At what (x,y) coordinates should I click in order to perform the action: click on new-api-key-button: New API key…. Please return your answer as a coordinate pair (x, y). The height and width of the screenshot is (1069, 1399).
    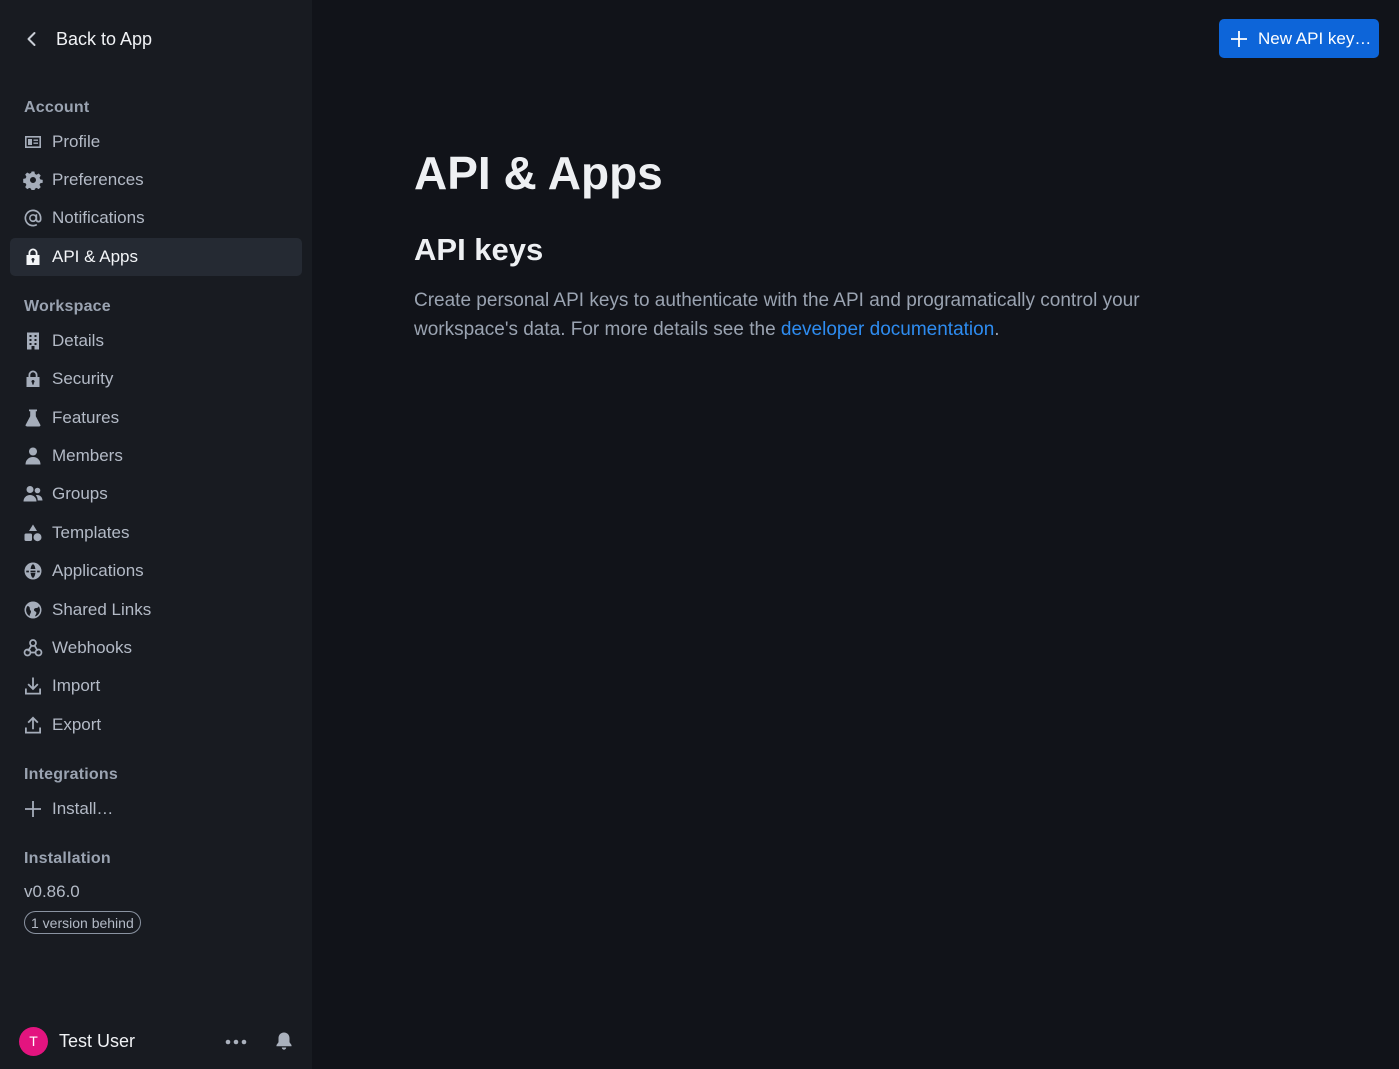
    Looking at the image, I should click on (1299, 38).